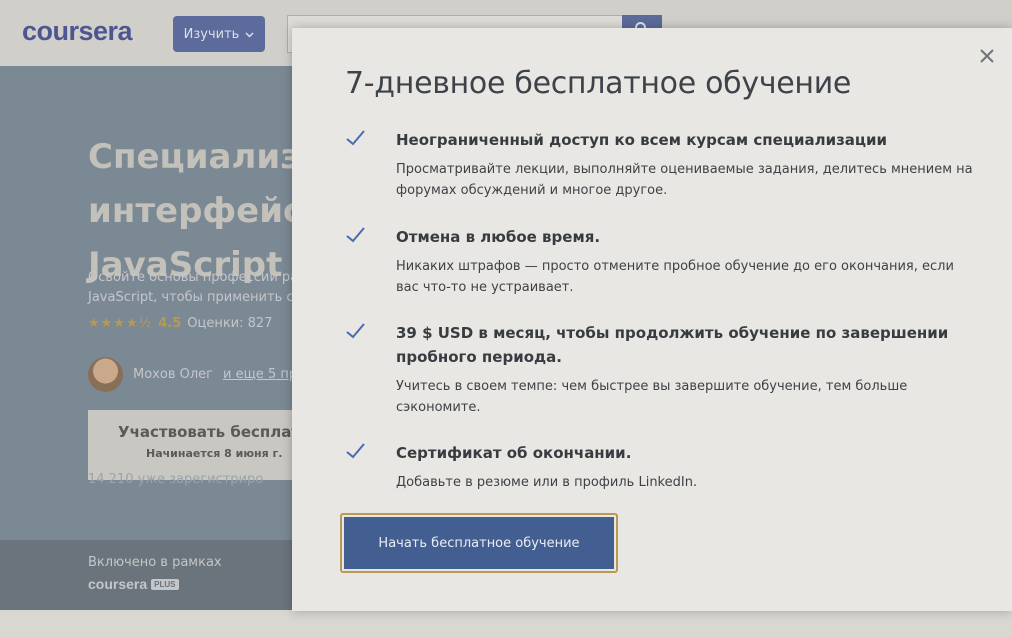 This screenshot has height=638, width=1012. I want to click on coursera-plus-logo: coursera PLUS, so click(133, 584).